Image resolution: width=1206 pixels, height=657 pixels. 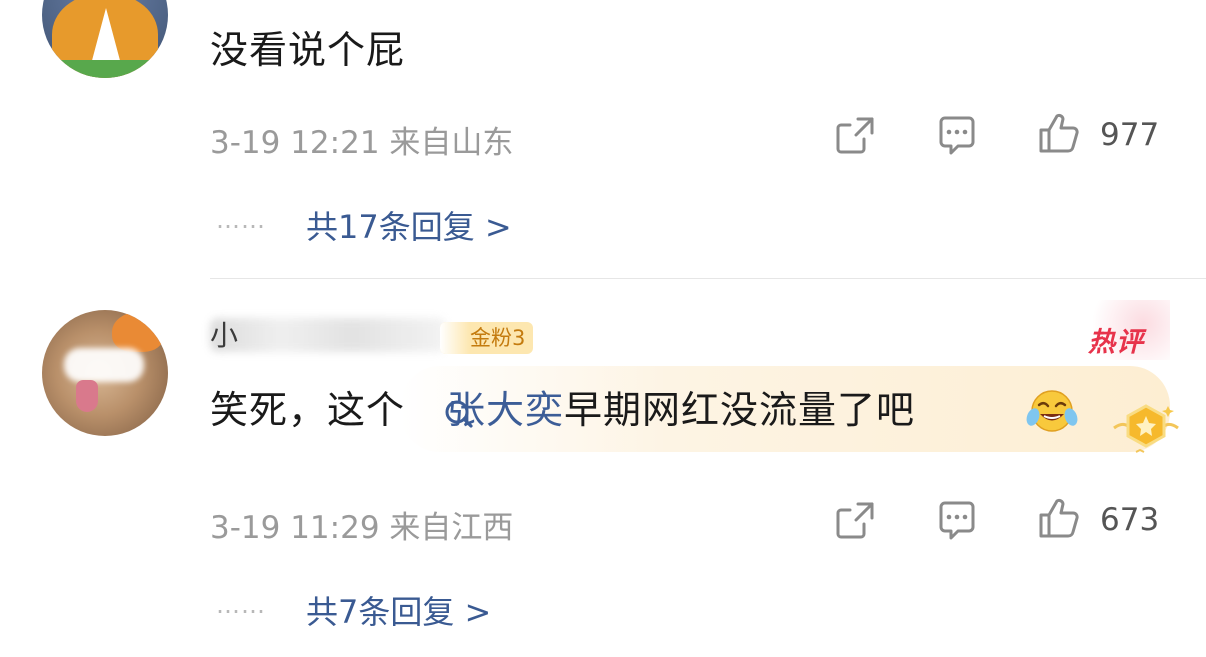 I want to click on fans-badge-label: 金粉3, so click(x=498, y=338).